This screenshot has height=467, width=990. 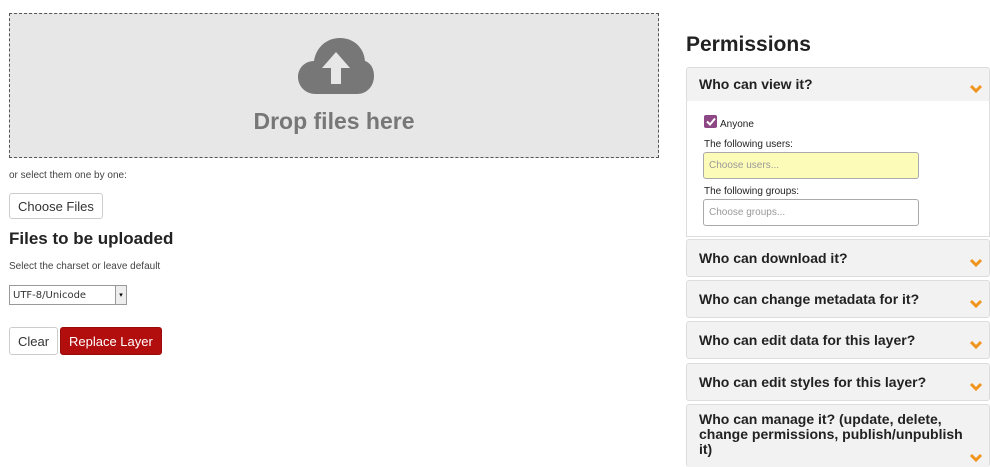 I want to click on charset-select: UTF-8/Unicode ▾, so click(x=68, y=295).